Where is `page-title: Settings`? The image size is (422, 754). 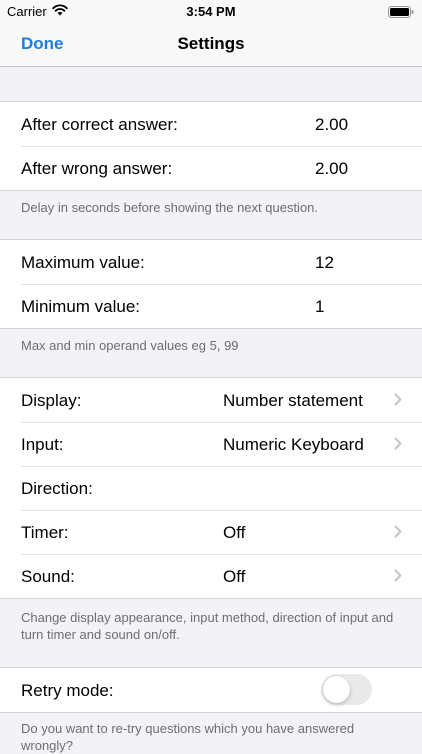
page-title: Settings is located at coordinates (211, 43).